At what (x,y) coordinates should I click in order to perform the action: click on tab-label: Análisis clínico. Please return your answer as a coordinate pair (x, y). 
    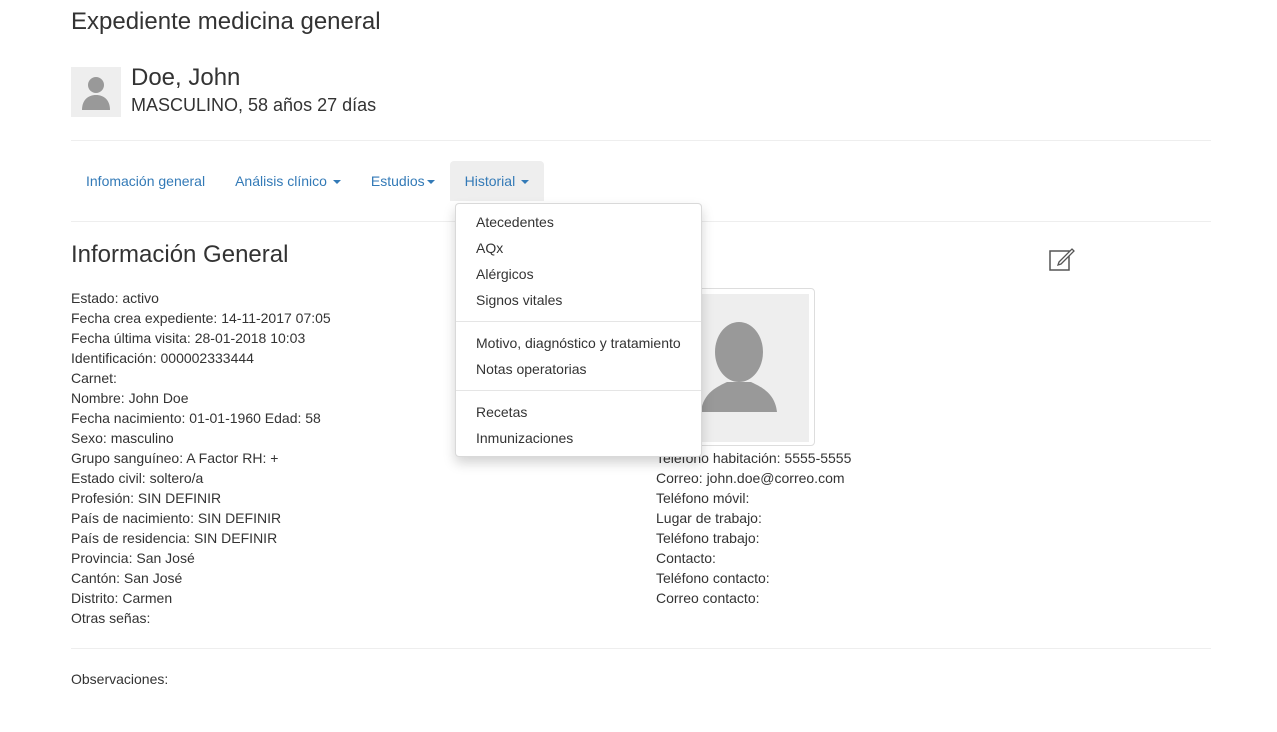
    Looking at the image, I should click on (281, 181).